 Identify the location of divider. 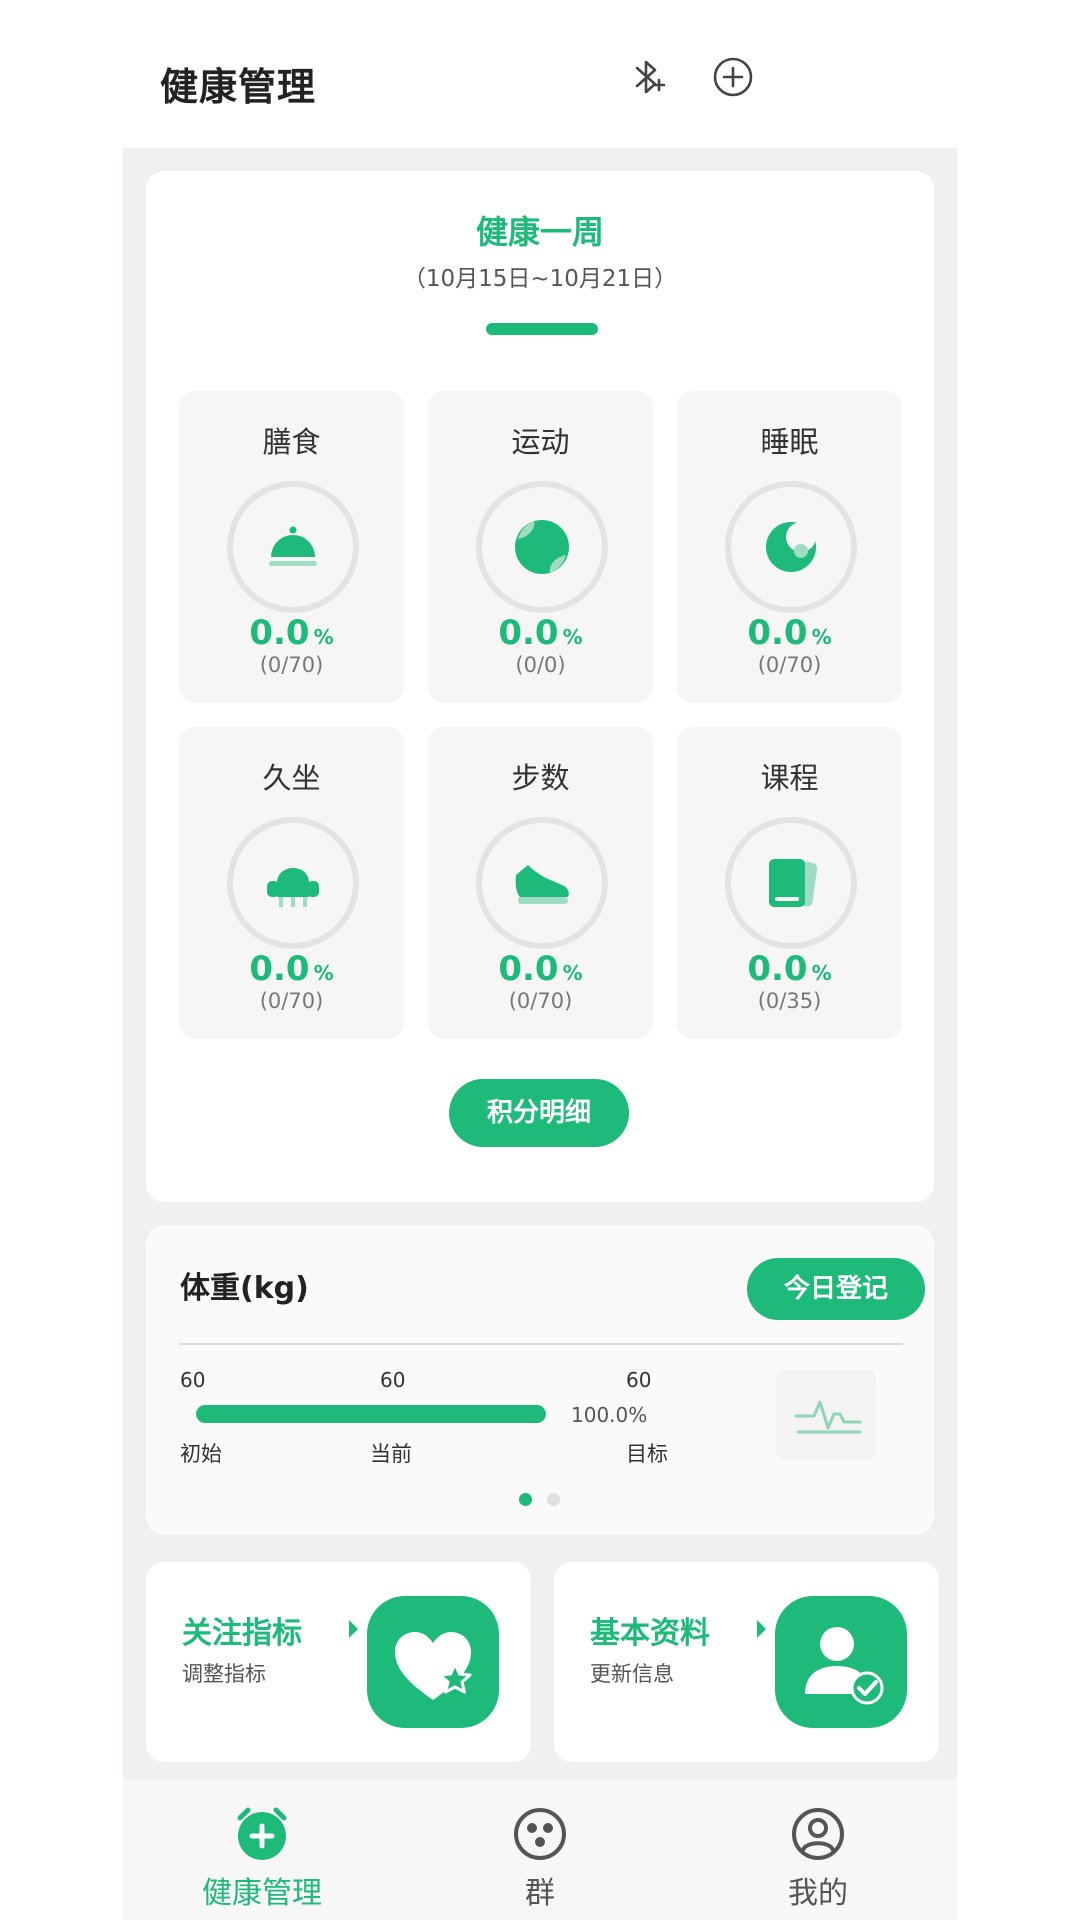
(541, 1344).